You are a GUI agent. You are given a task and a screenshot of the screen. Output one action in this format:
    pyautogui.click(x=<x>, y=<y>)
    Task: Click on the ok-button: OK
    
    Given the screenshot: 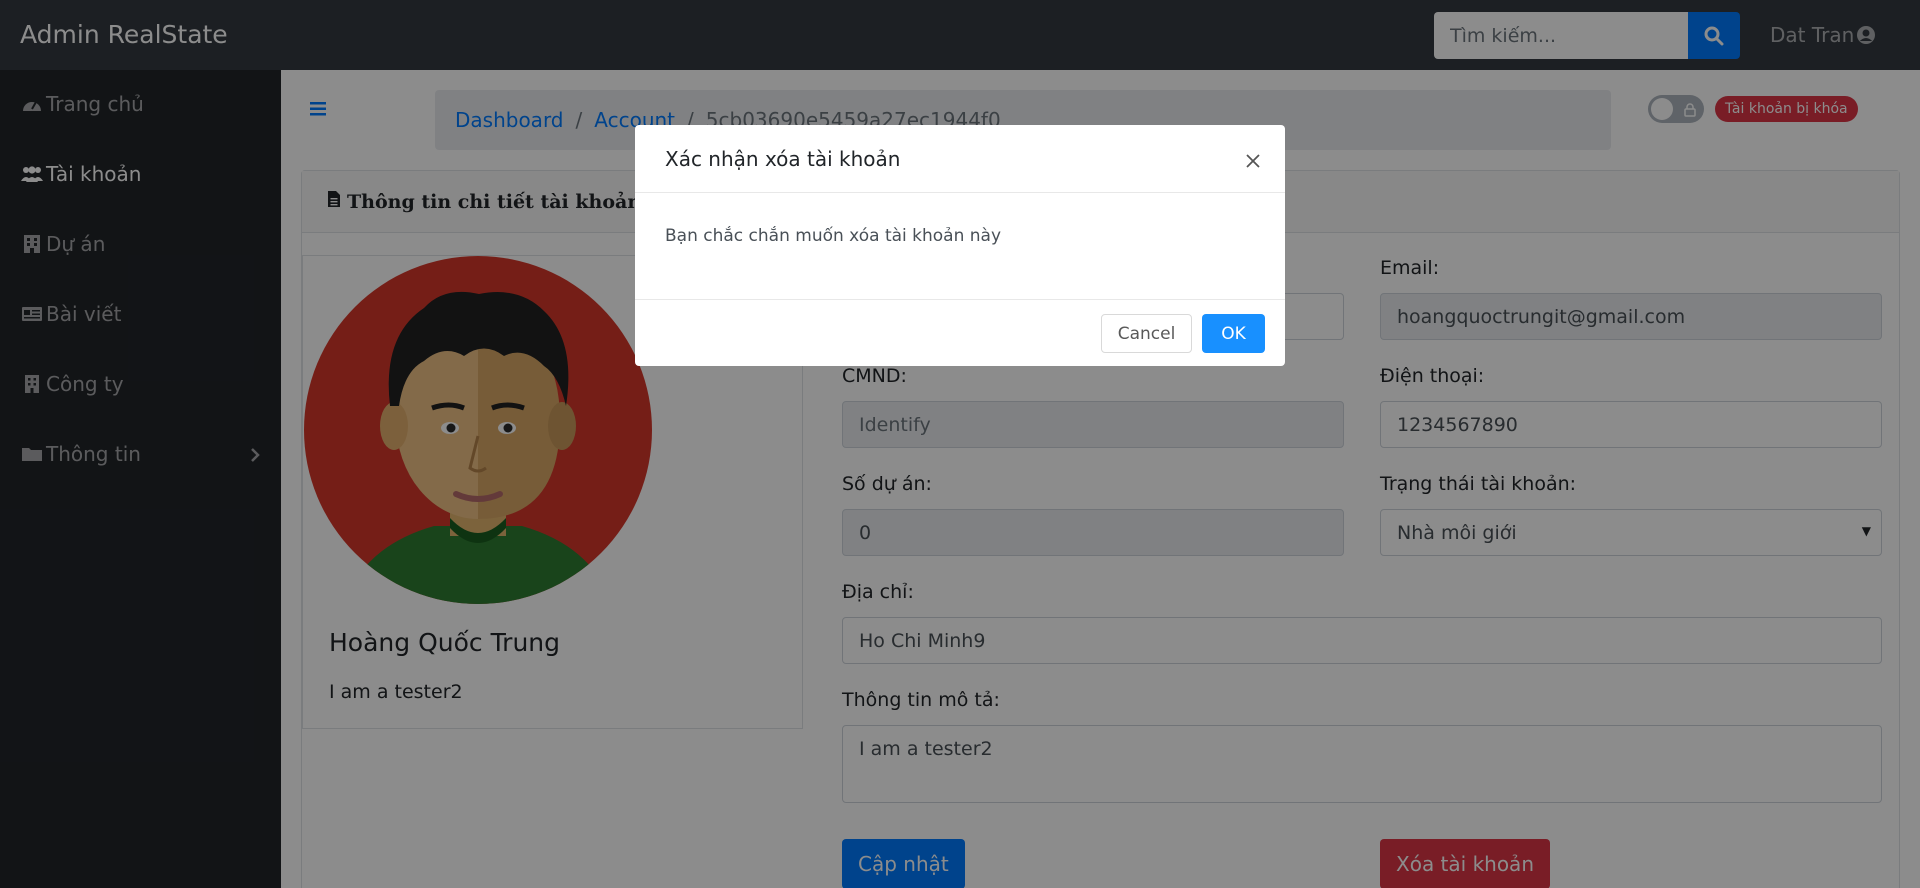 What is the action you would take?
    pyautogui.click(x=1233, y=333)
    